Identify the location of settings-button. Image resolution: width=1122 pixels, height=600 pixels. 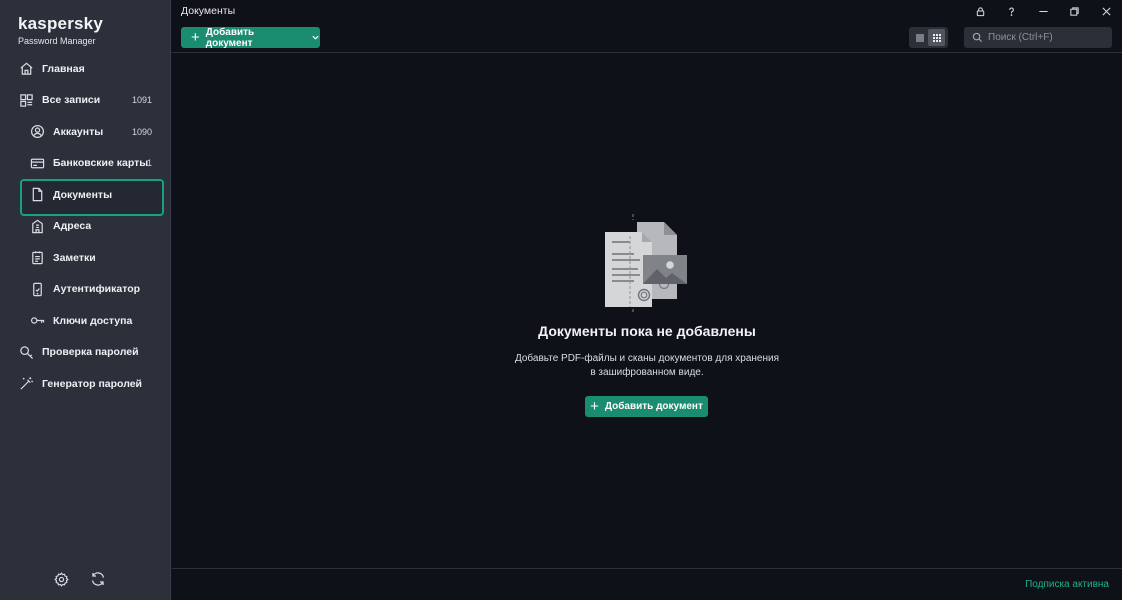
(61, 579).